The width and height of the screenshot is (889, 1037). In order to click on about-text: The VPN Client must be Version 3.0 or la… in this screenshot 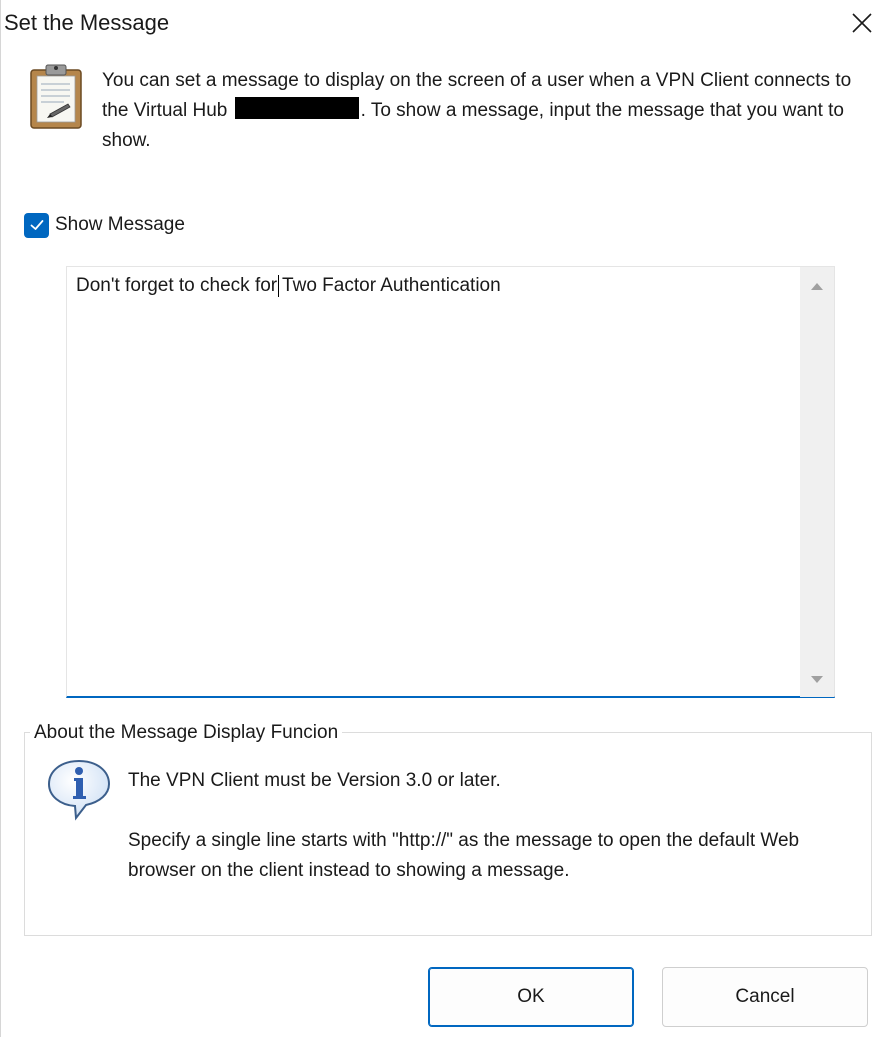, I will do `click(488, 826)`.